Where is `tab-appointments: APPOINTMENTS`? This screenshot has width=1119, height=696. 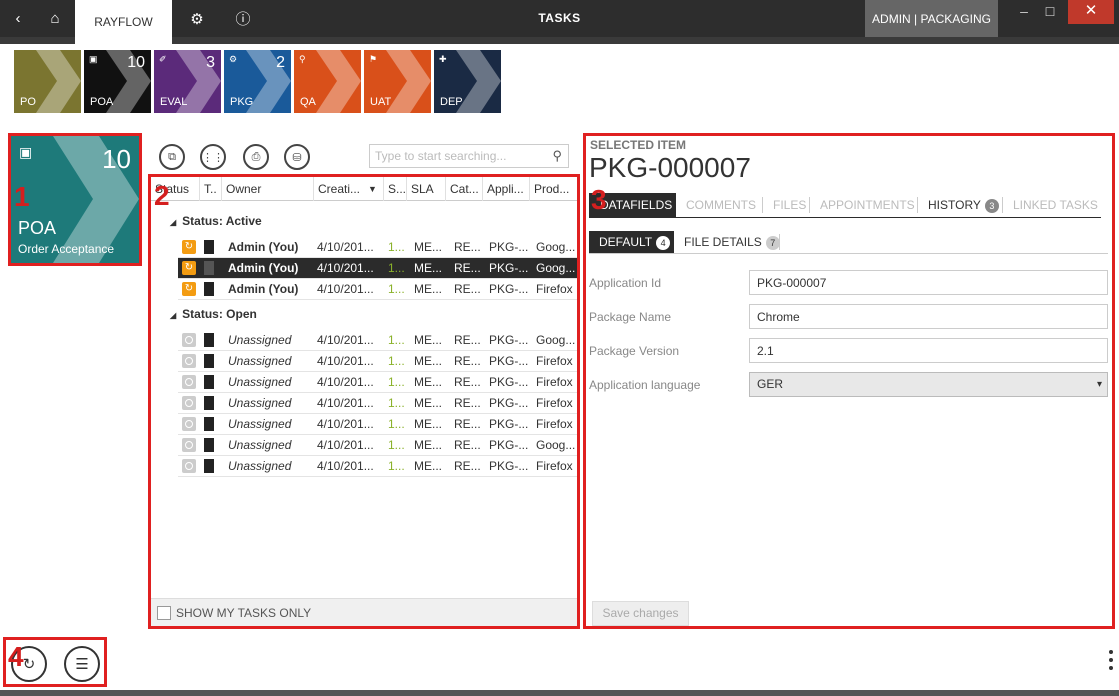
tab-appointments: APPOINTMENTS is located at coordinates (867, 205).